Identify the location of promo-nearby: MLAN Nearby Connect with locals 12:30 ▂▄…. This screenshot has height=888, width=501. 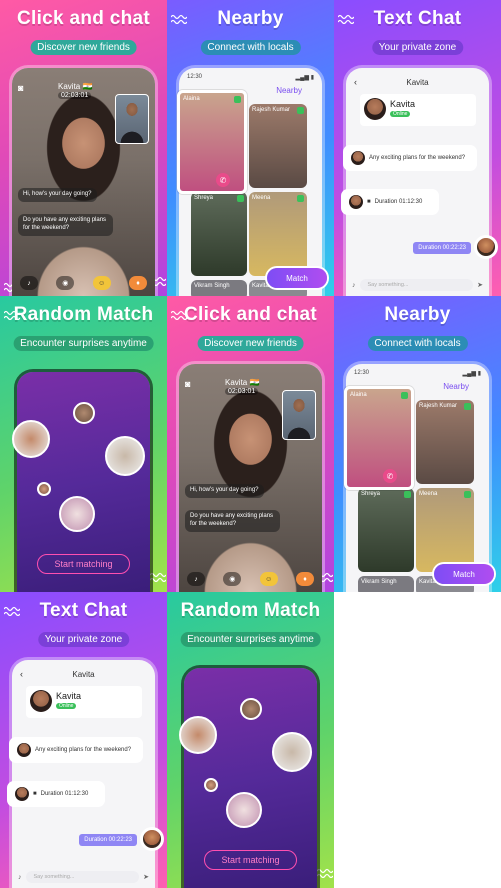
(250, 148).